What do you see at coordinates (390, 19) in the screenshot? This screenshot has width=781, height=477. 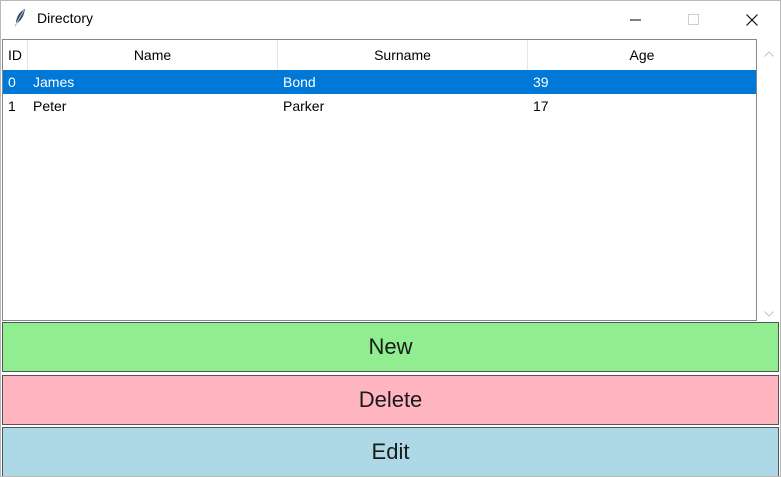 I see `title-bar: Directory` at bounding box center [390, 19].